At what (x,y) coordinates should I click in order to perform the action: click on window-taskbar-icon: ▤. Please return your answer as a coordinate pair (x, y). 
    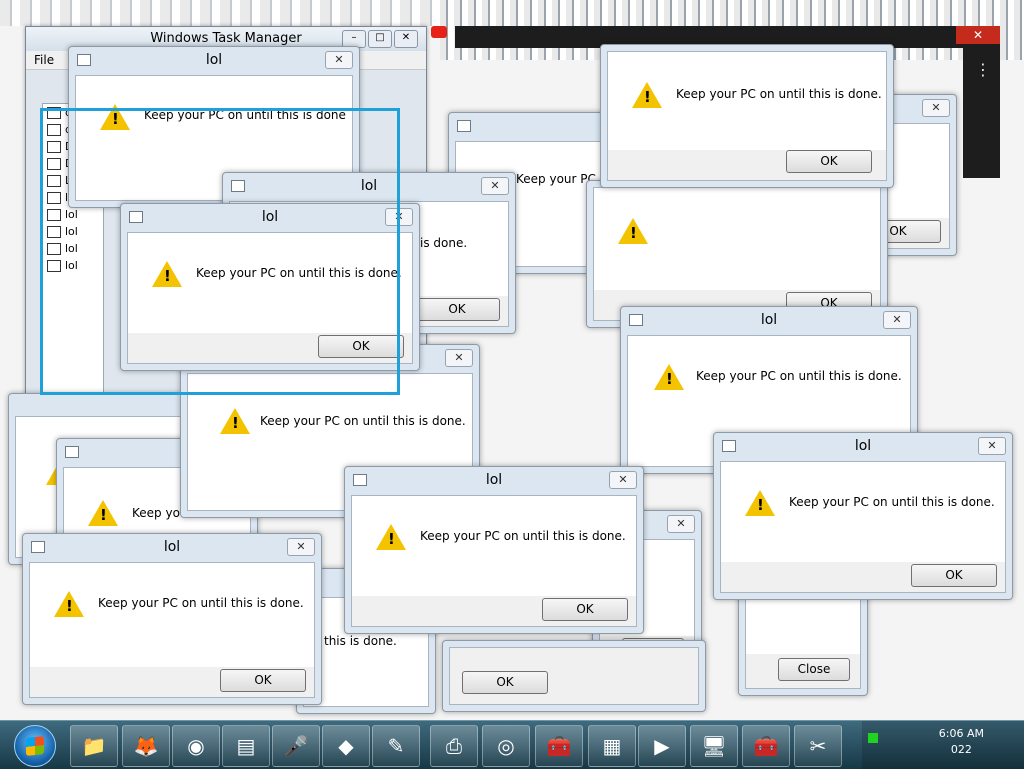
    Looking at the image, I should click on (246, 746).